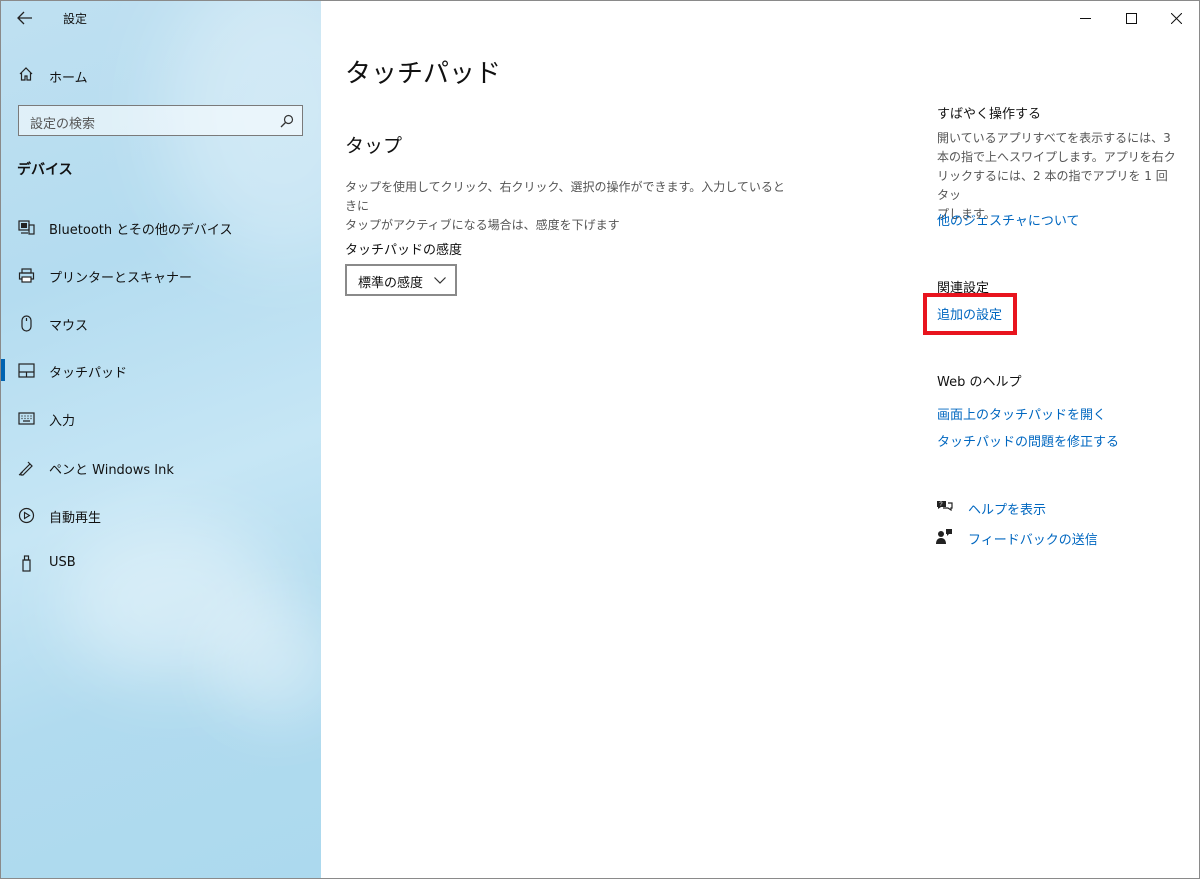  Describe the element at coordinates (161, 370) in the screenshot. I see `sidebar-item-touchpad: タッチパッド` at that location.